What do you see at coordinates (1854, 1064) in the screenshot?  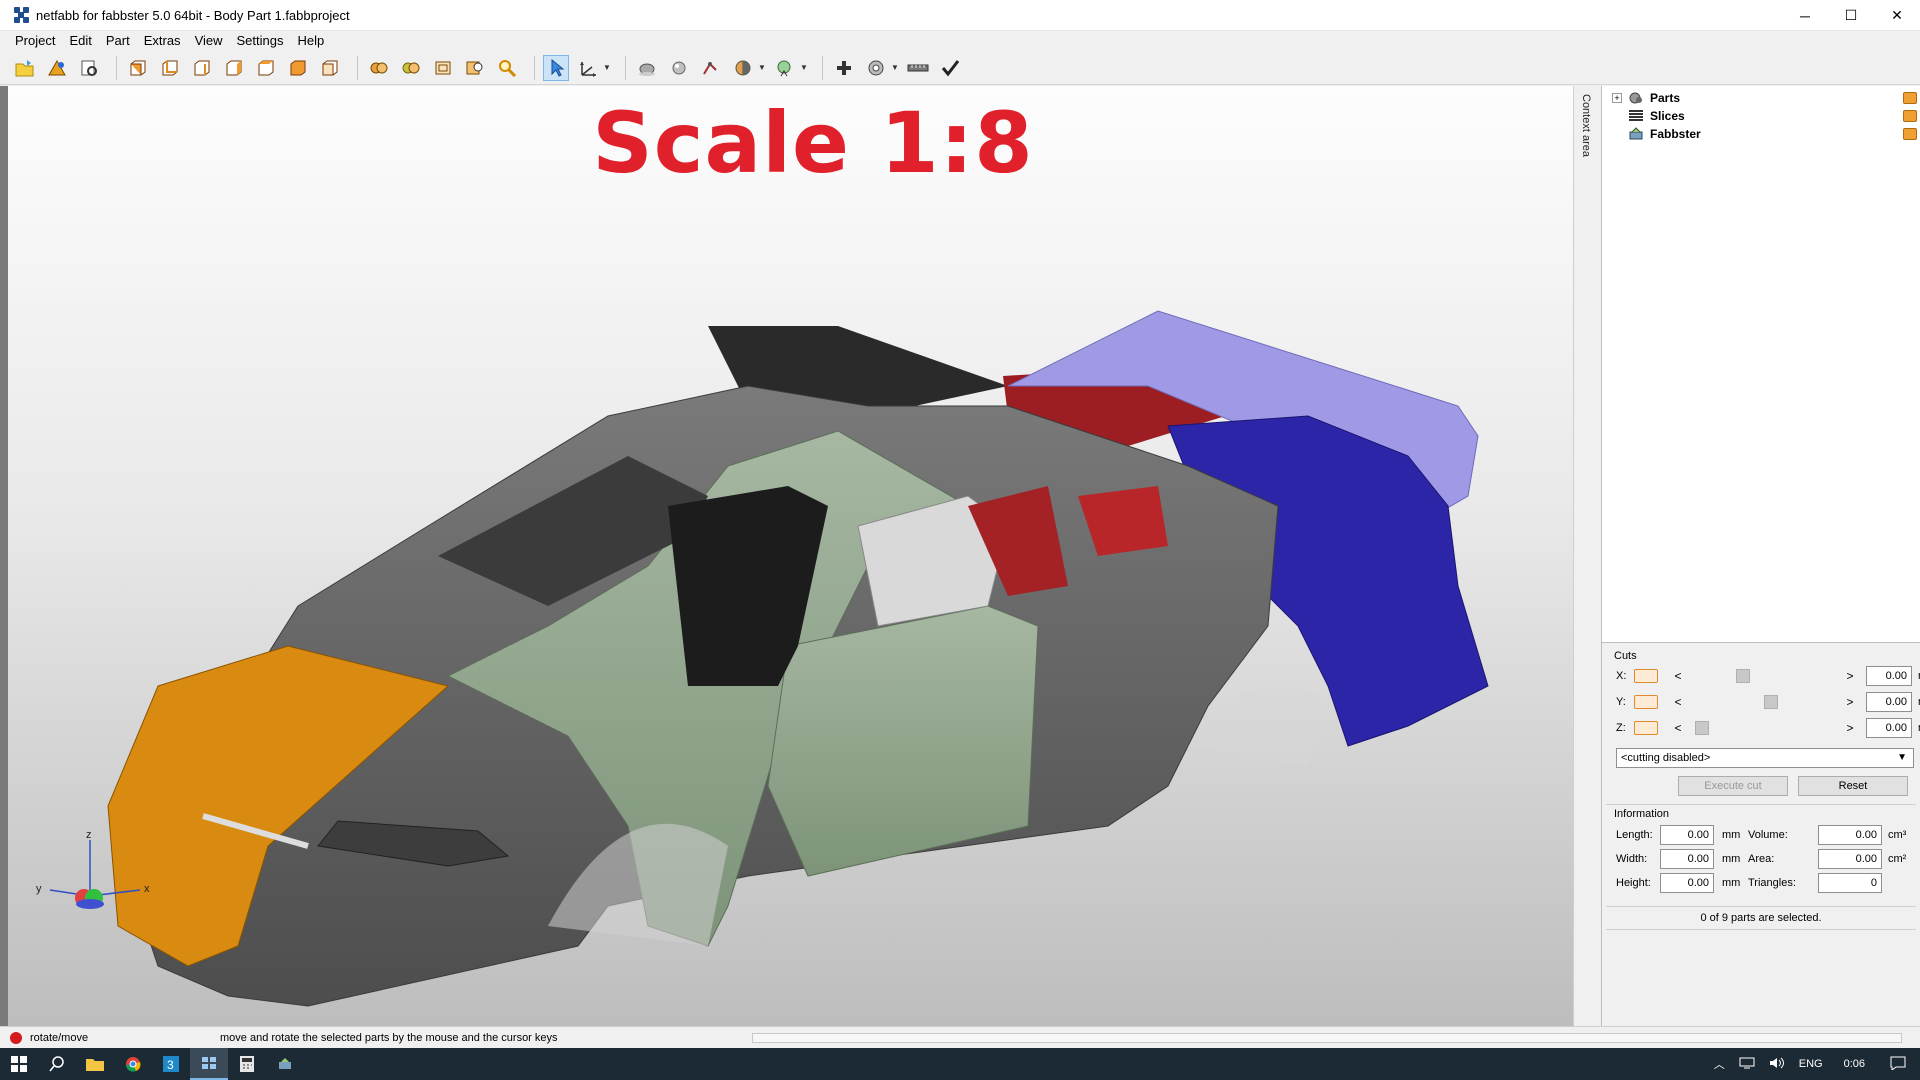 I see `clock: 0:06` at bounding box center [1854, 1064].